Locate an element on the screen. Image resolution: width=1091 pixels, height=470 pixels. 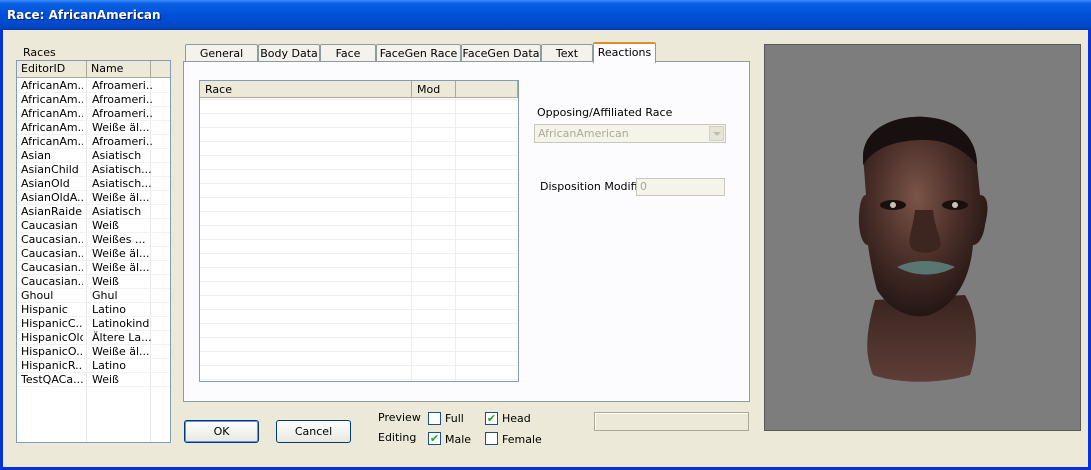
list-item-editorid: HispanicOld is located at coordinates (52, 337).